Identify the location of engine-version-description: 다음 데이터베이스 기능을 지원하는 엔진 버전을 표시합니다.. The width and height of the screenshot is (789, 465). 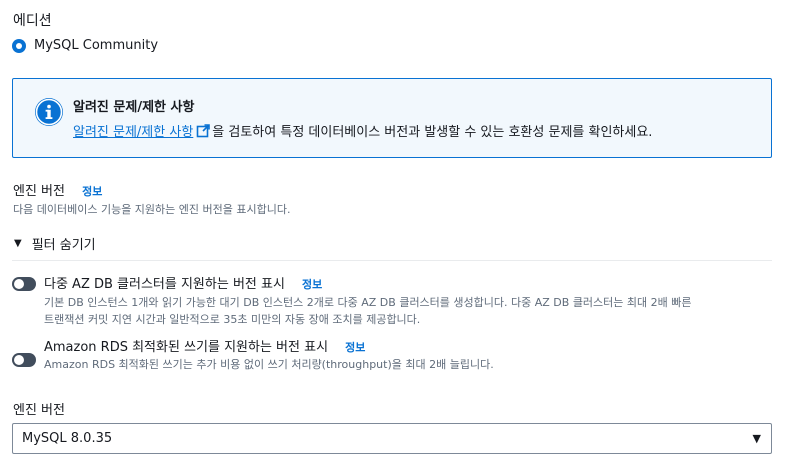
(152, 209).